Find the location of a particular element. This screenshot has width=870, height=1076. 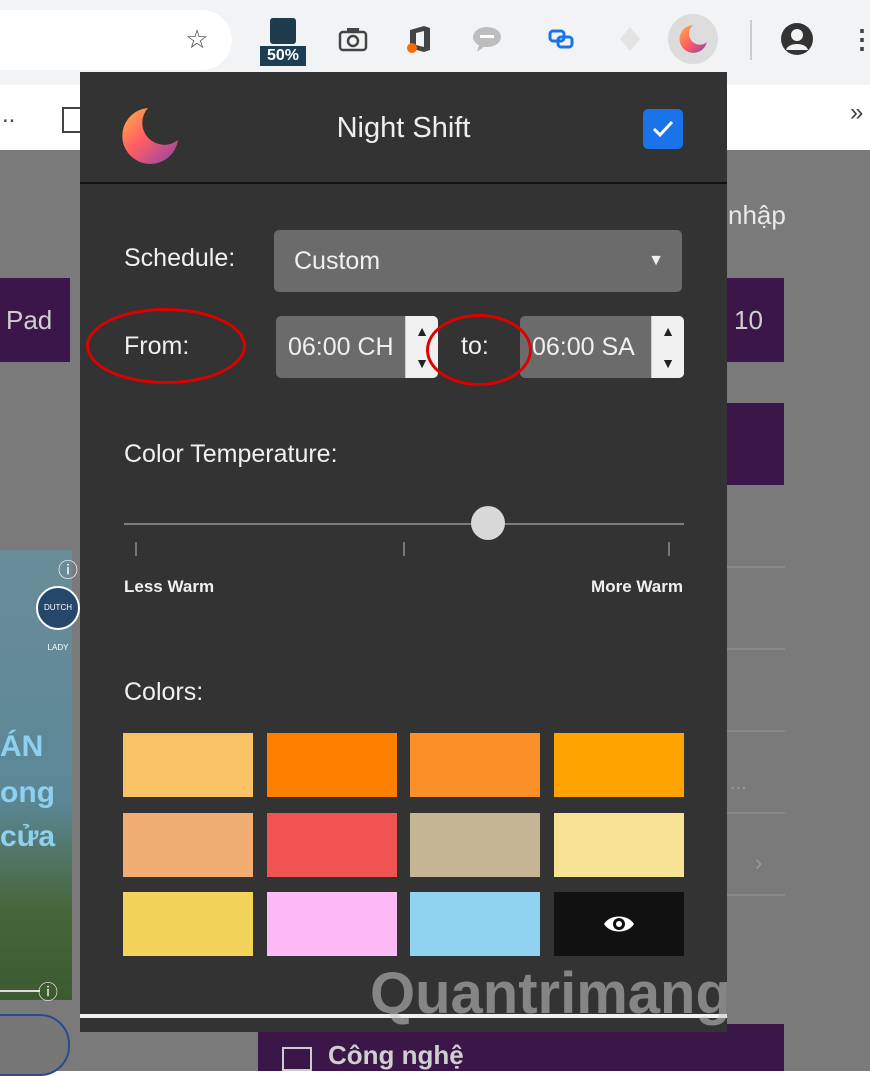

rounded-button is located at coordinates (35, 1045).